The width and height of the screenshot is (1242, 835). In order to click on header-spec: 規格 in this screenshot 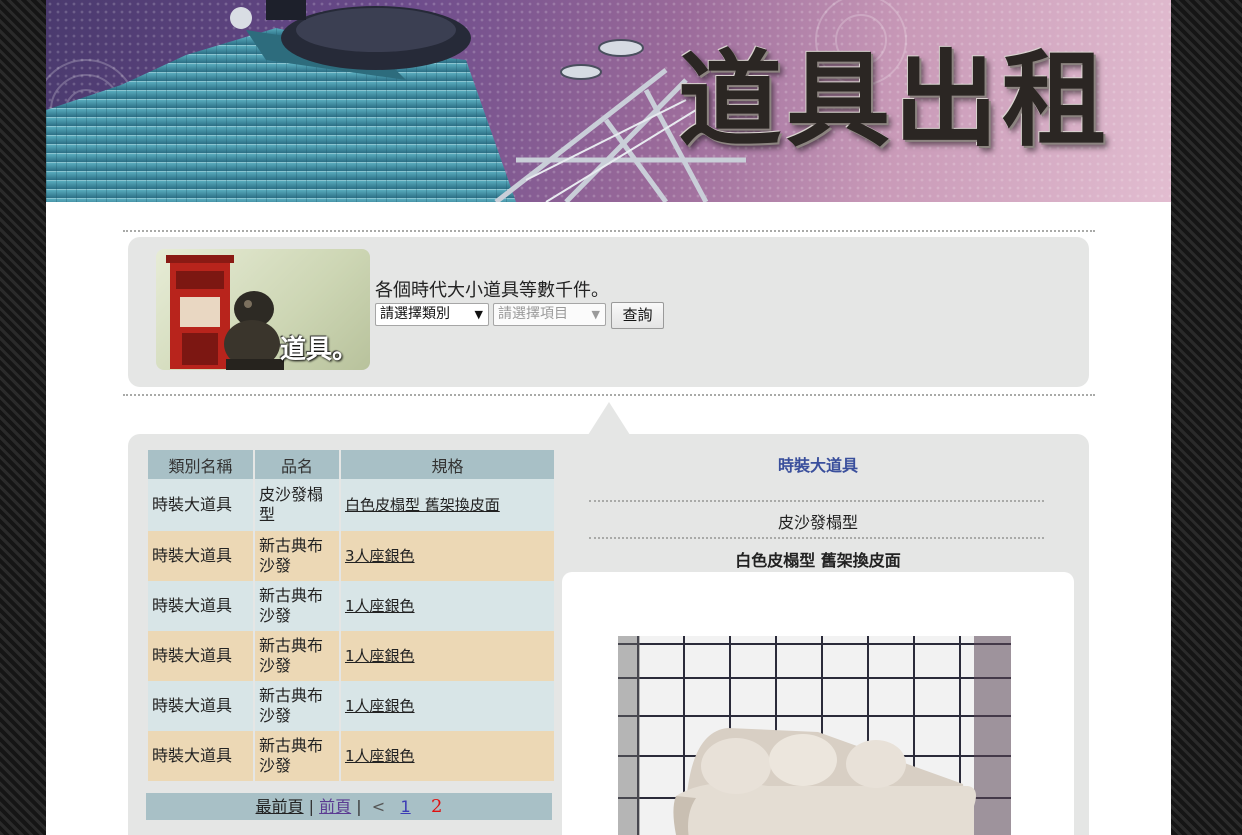, I will do `click(447, 464)`.